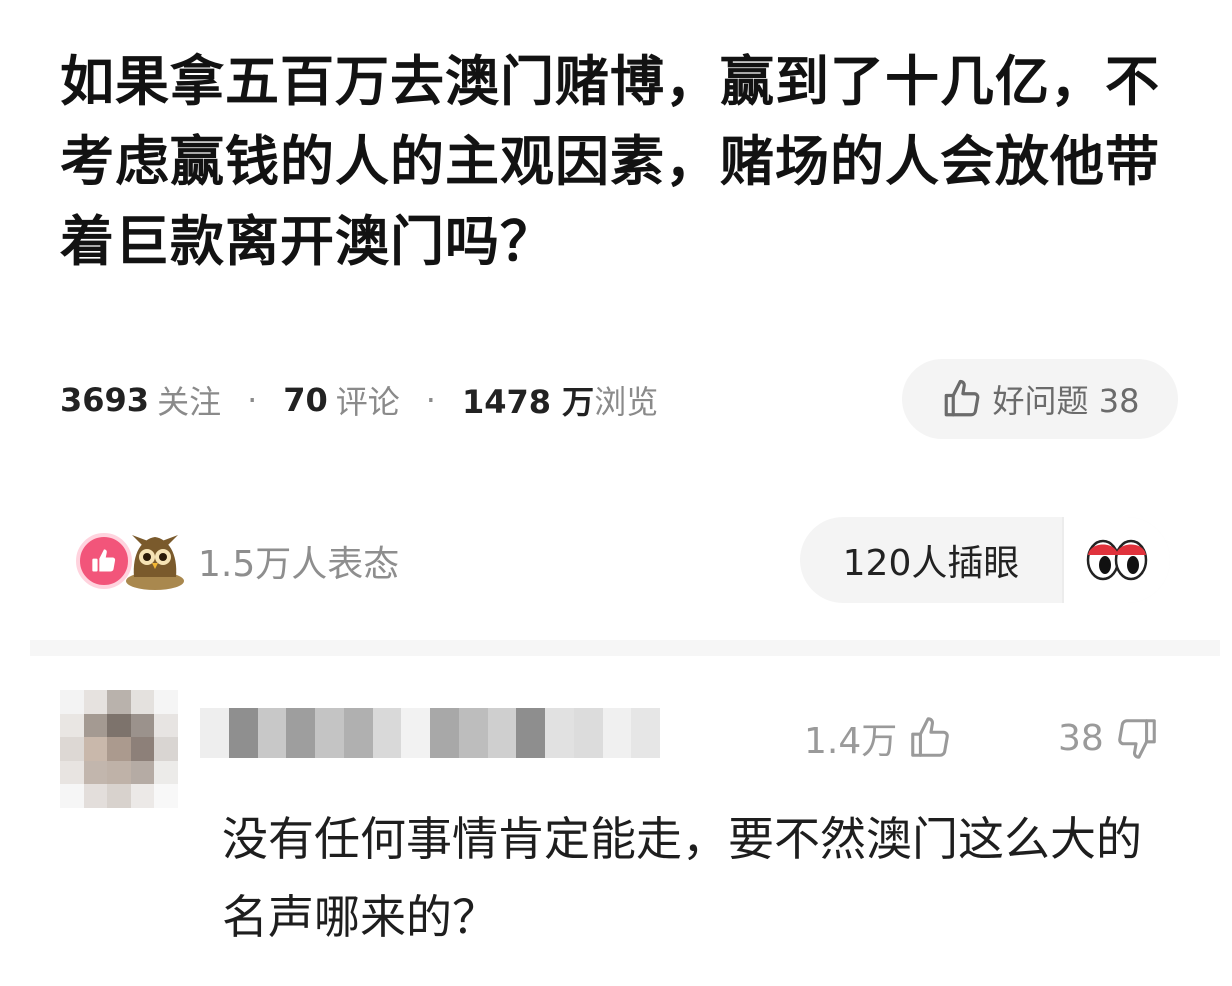  I want to click on section-divider, so click(625, 648).